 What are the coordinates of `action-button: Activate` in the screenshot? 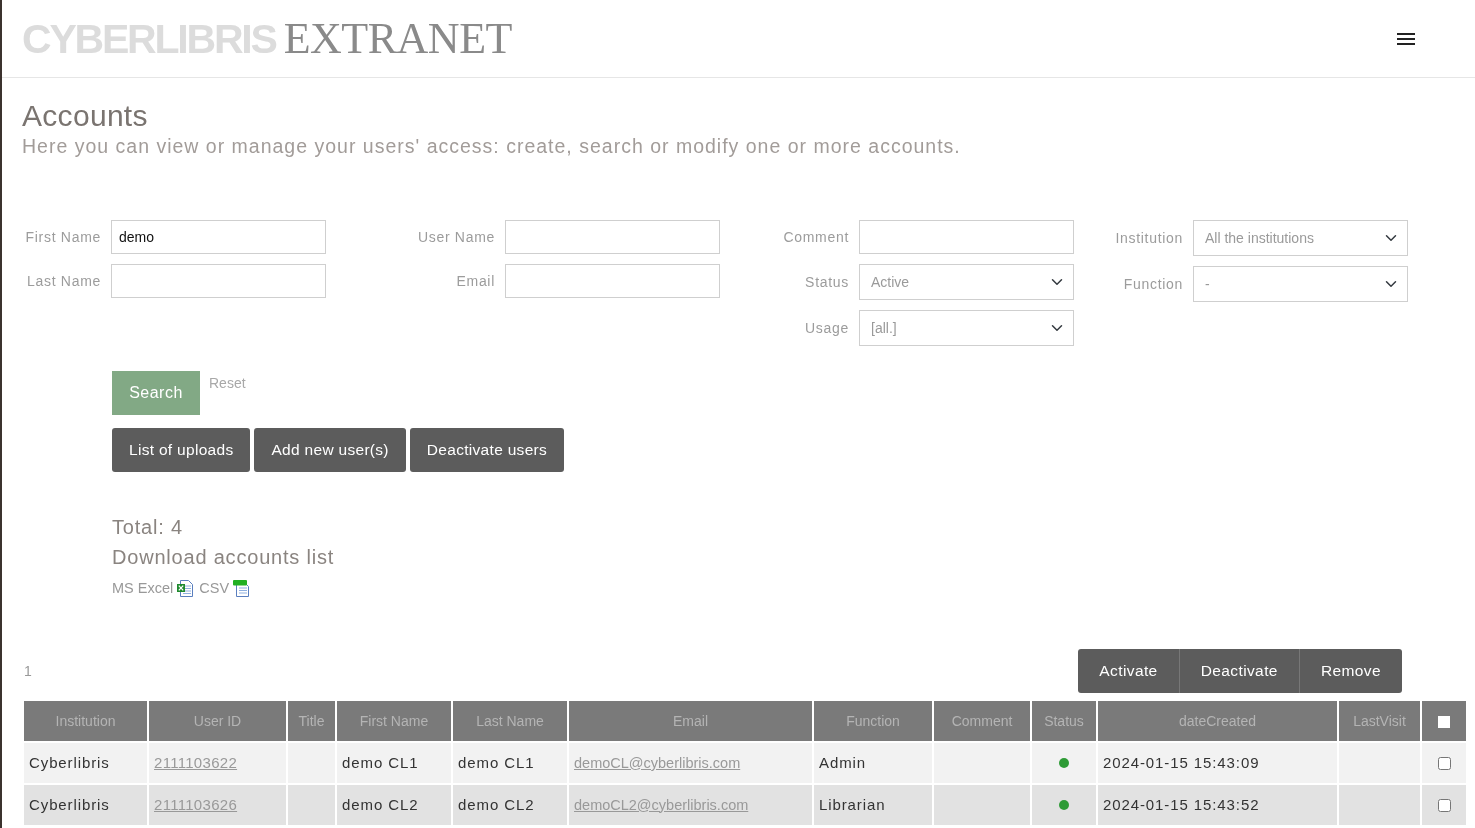 It's located at (1128, 671).